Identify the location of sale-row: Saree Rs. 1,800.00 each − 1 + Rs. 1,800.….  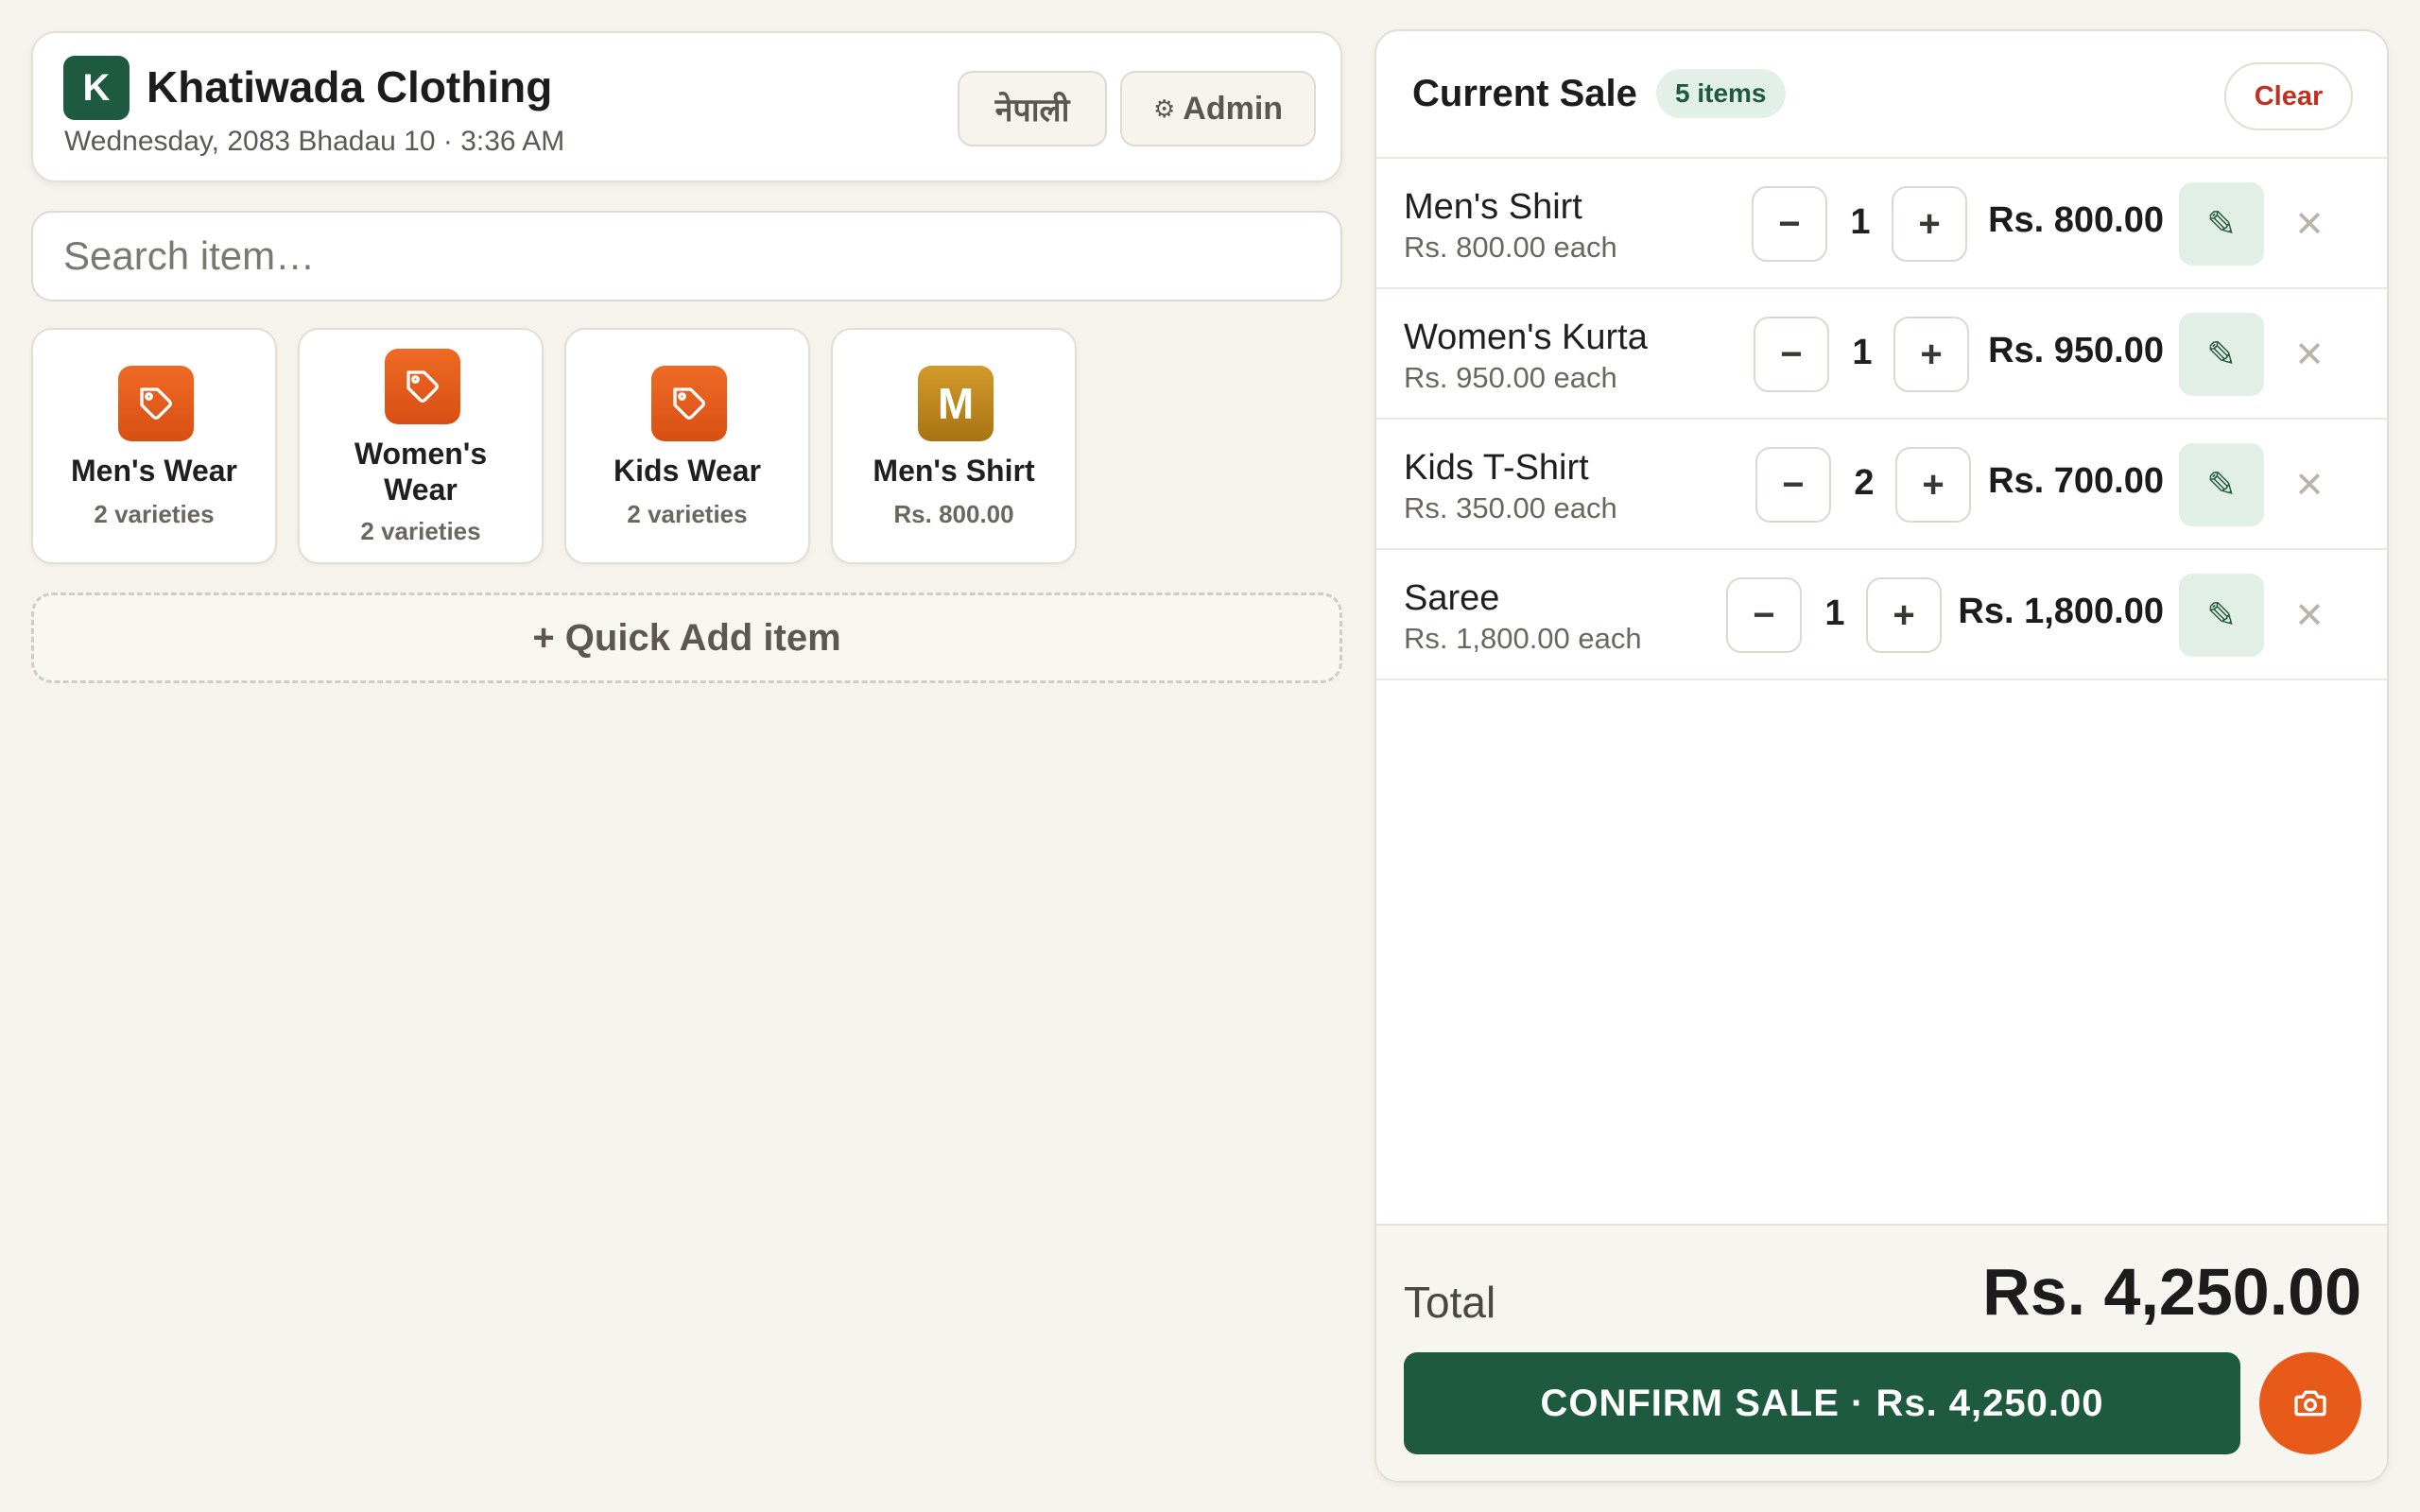
(1881, 615).